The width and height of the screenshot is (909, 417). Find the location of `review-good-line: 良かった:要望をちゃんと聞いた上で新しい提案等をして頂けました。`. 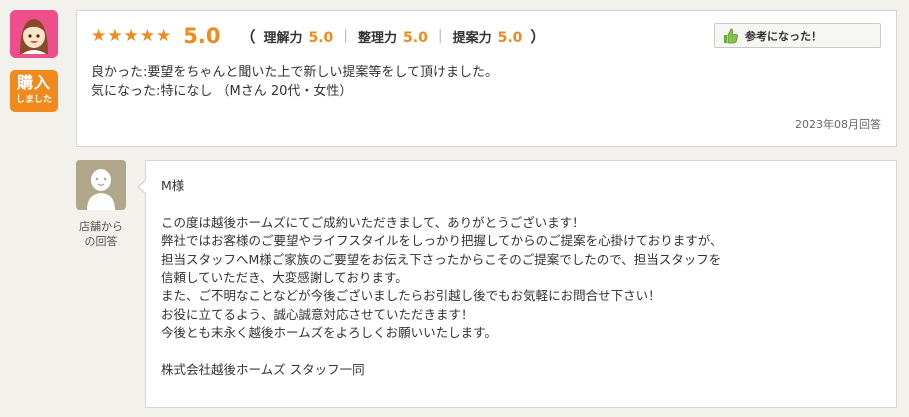

review-good-line: 良かった:要望をちゃんと聞いた上で新しい提案等をして頂けました。 is located at coordinates (294, 72).